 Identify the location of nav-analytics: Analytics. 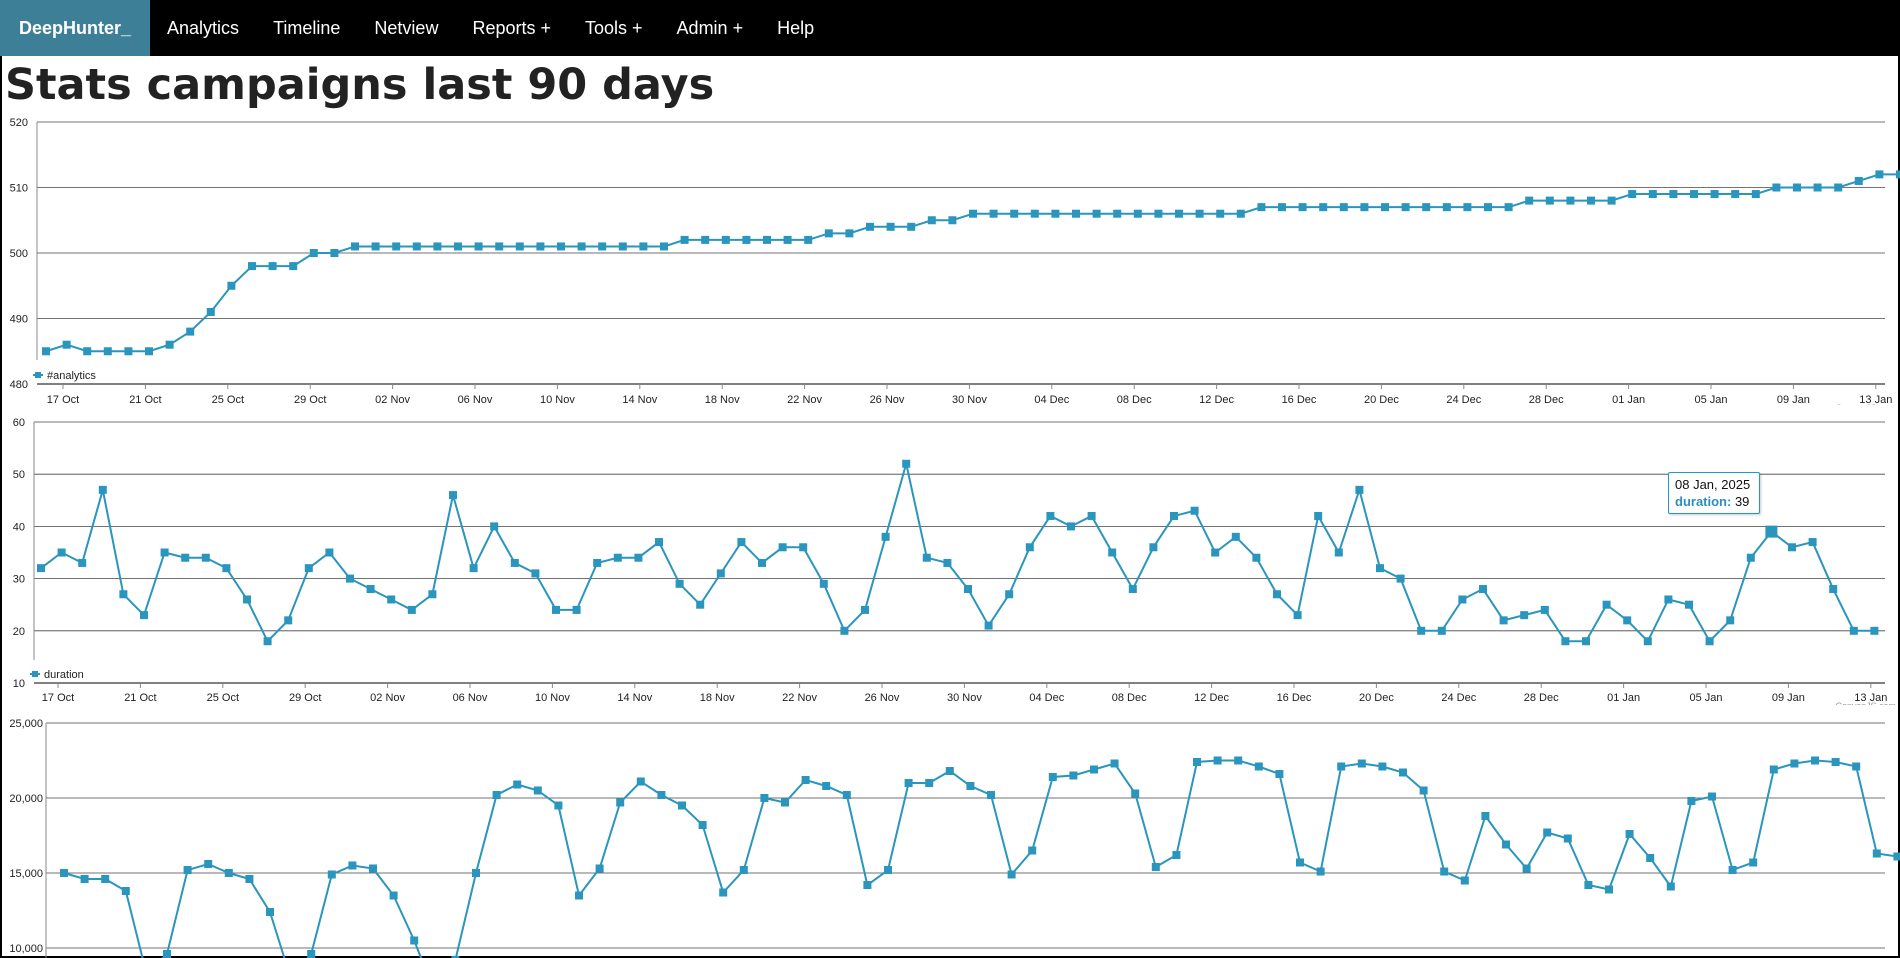
(203, 28).